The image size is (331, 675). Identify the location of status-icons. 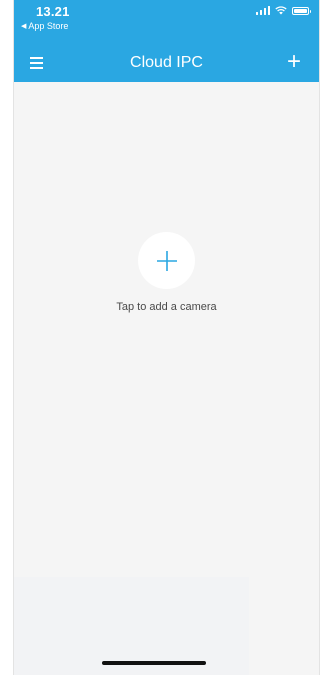
(283, 10).